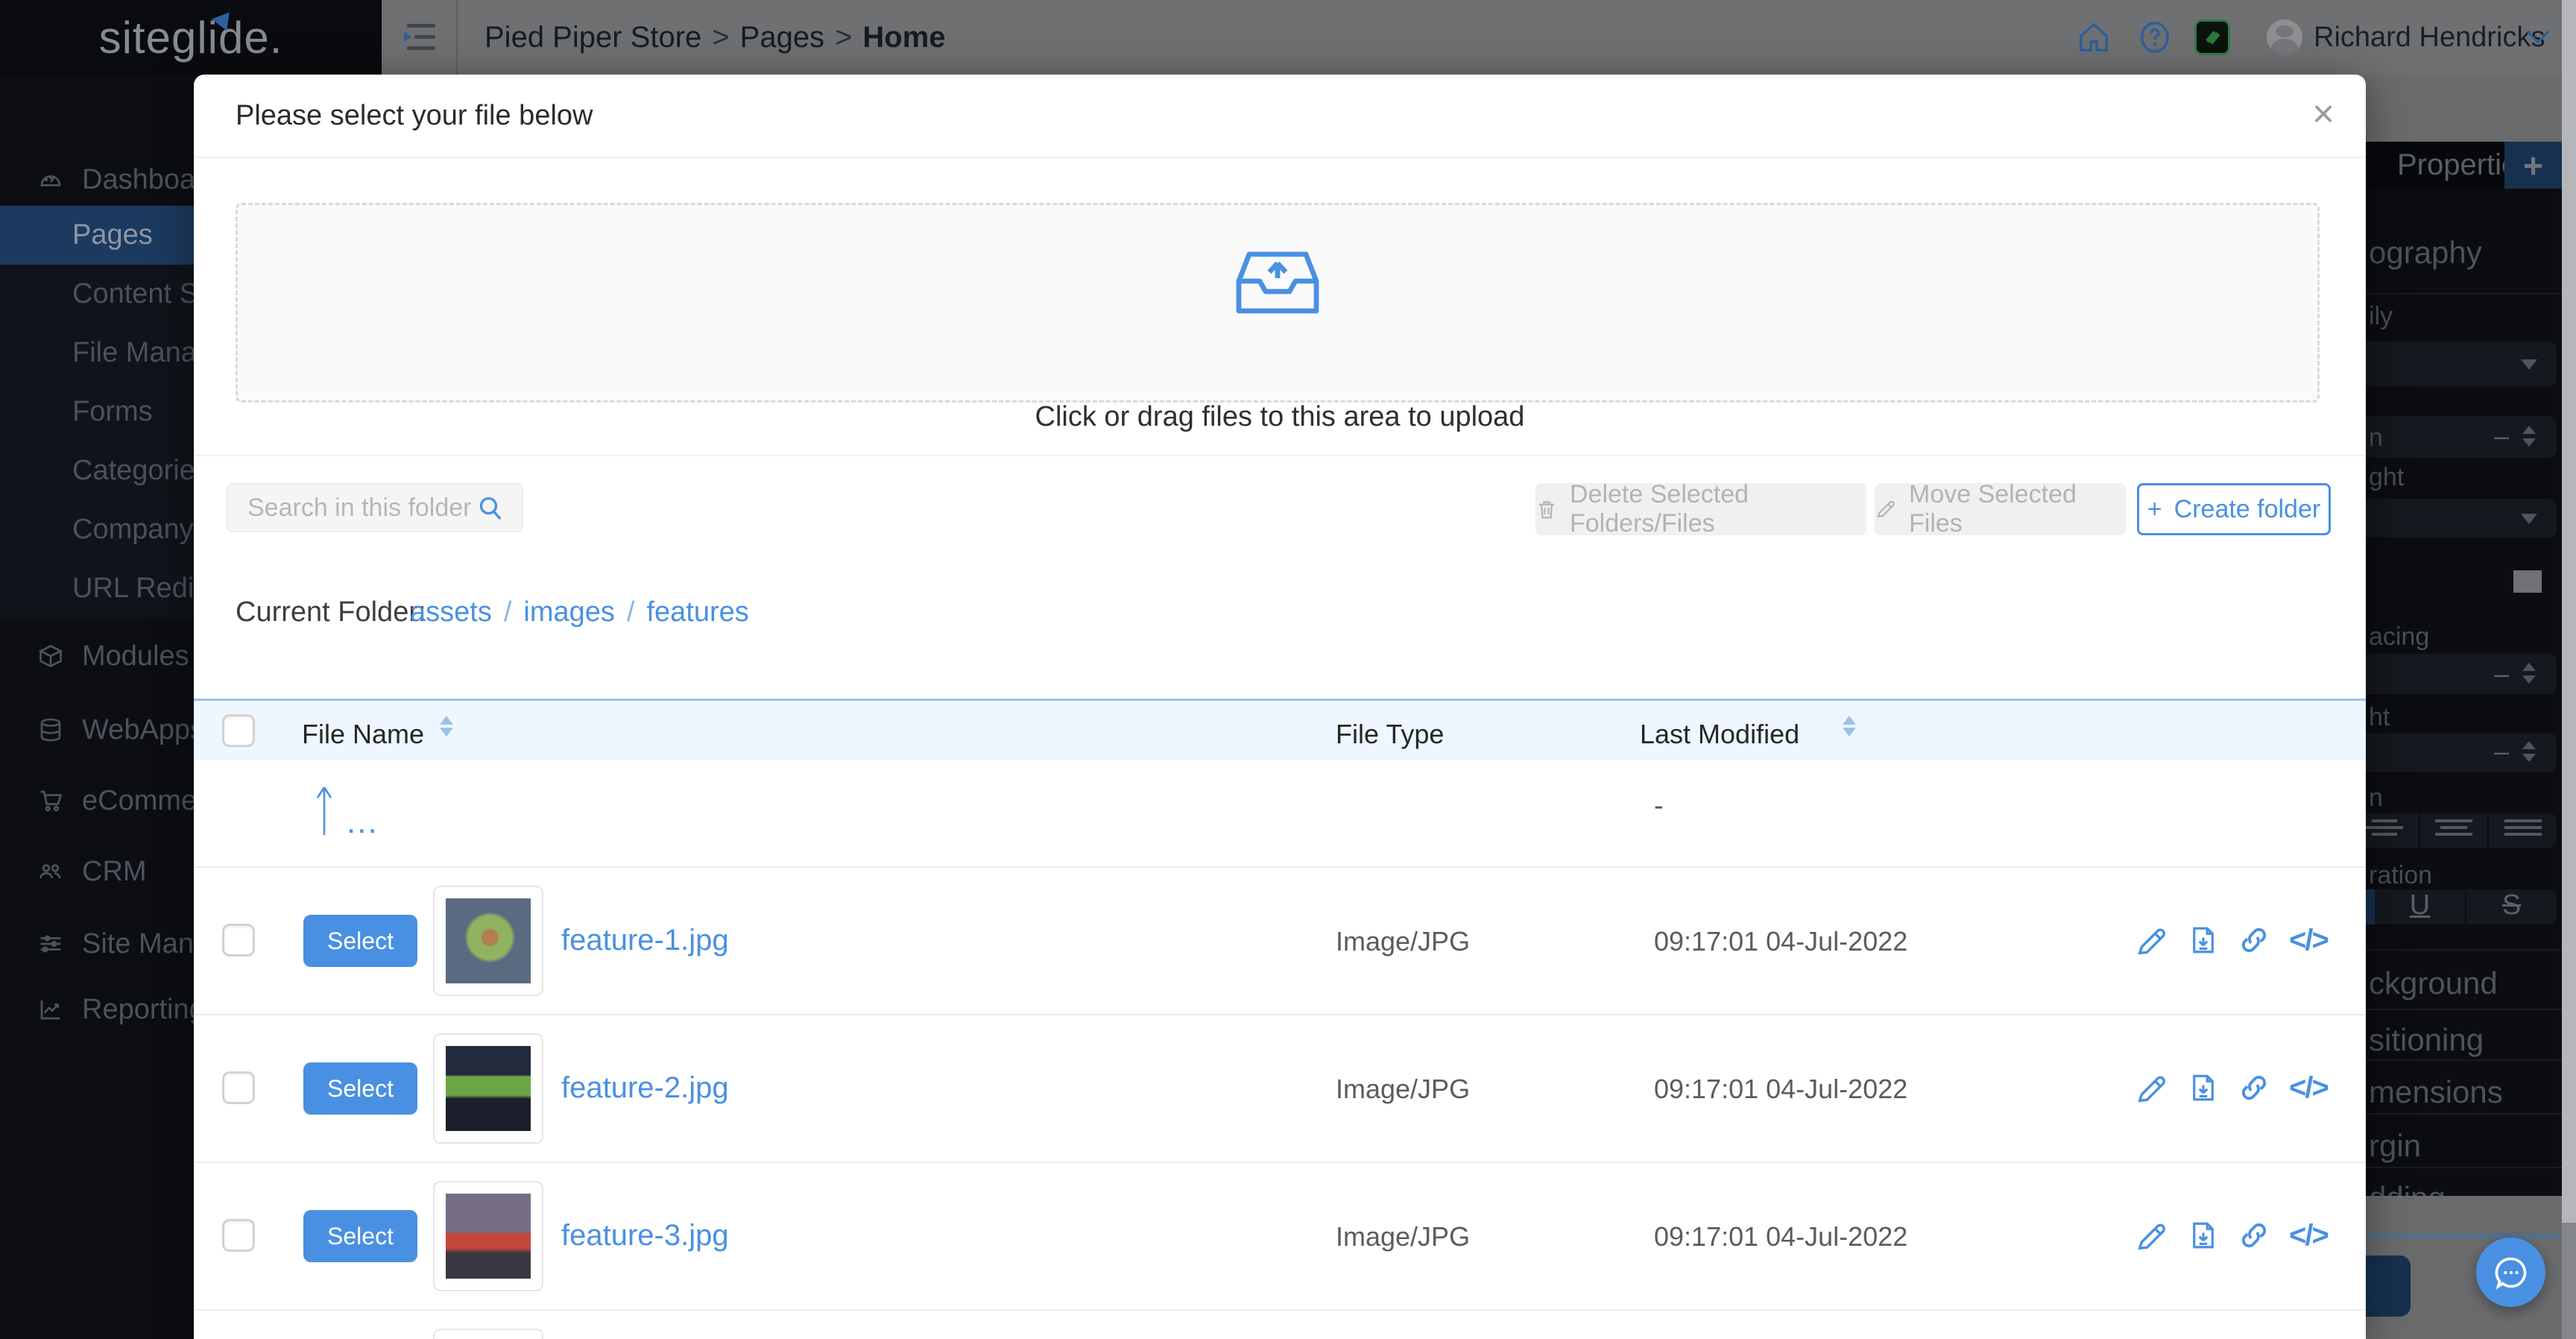 The height and width of the screenshot is (1339, 2576). I want to click on strikethrough-button: S, so click(2511, 907).